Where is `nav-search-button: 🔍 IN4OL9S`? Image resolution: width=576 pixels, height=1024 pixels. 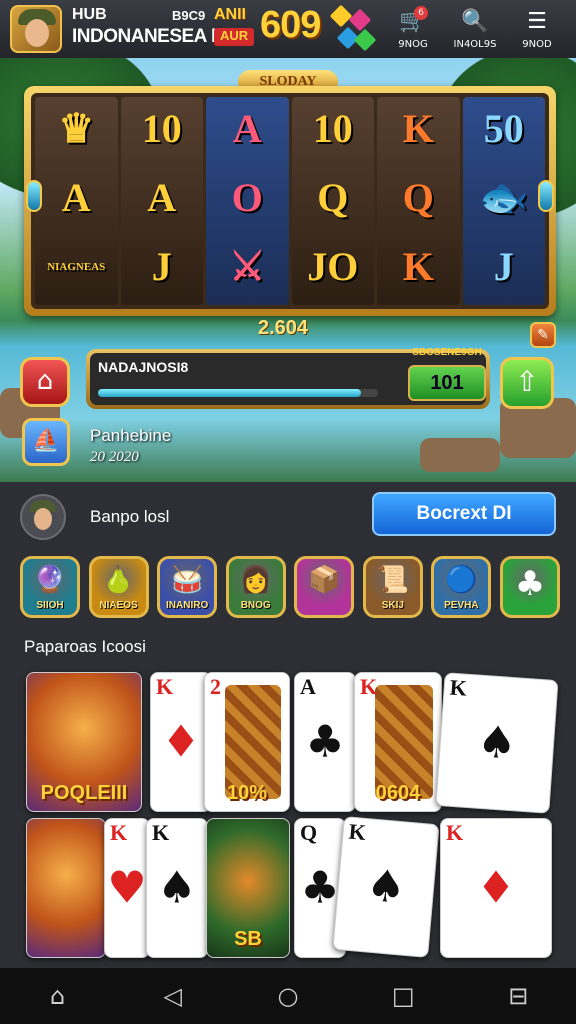
nav-search-button: 🔍 IN4OL9S is located at coordinates (475, 29).